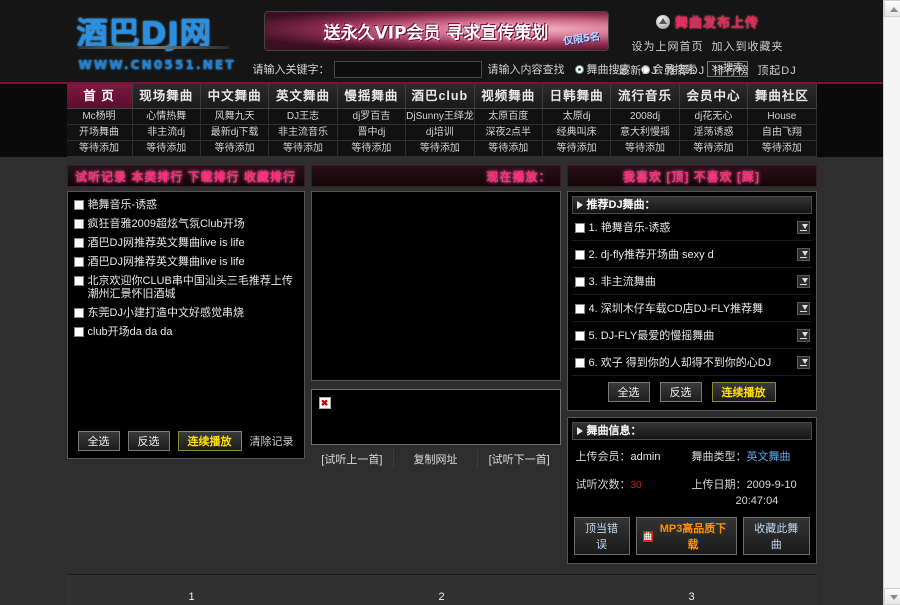 This screenshot has height=605, width=900. What do you see at coordinates (714, 117) in the screenshot?
I see `subnav-link: dj花无心` at bounding box center [714, 117].